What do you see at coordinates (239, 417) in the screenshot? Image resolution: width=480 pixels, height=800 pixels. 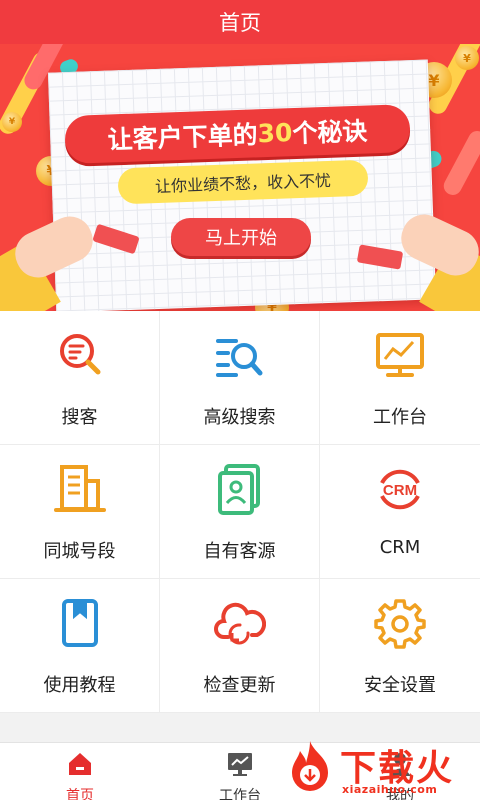 I see `grid-item-label: 高级搜索` at bounding box center [239, 417].